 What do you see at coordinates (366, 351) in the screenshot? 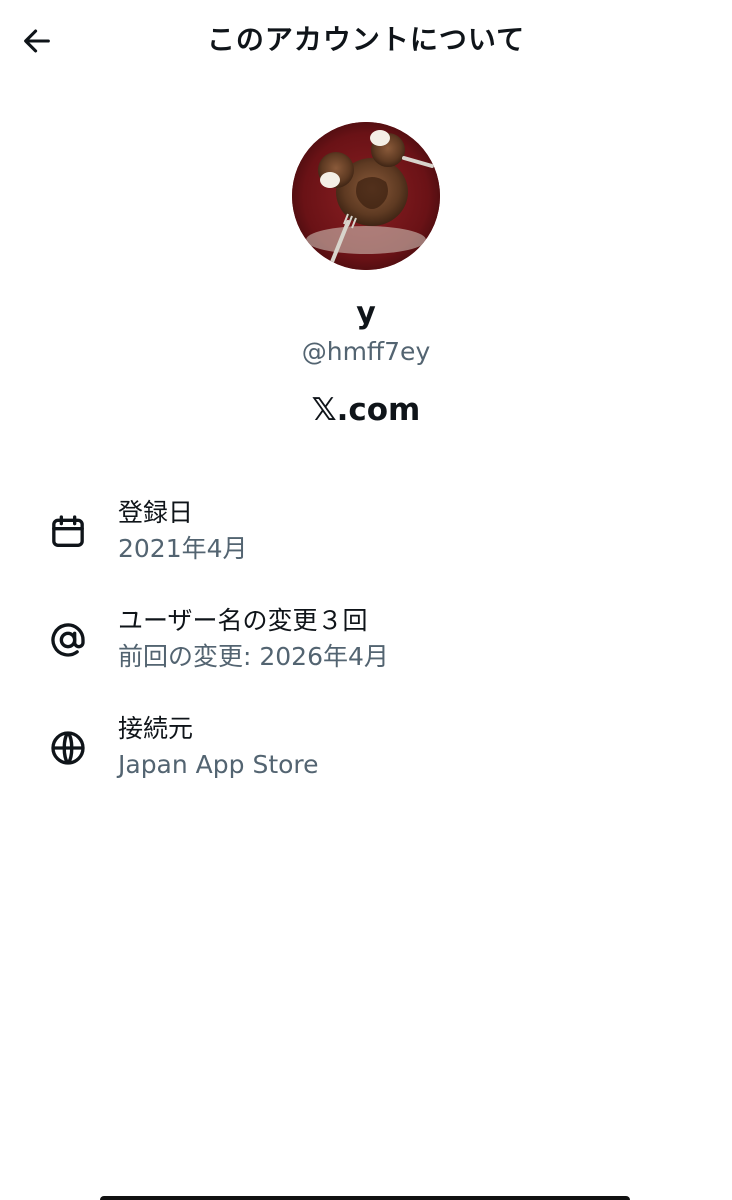
I see `username-handle: @hmff7ey` at bounding box center [366, 351].